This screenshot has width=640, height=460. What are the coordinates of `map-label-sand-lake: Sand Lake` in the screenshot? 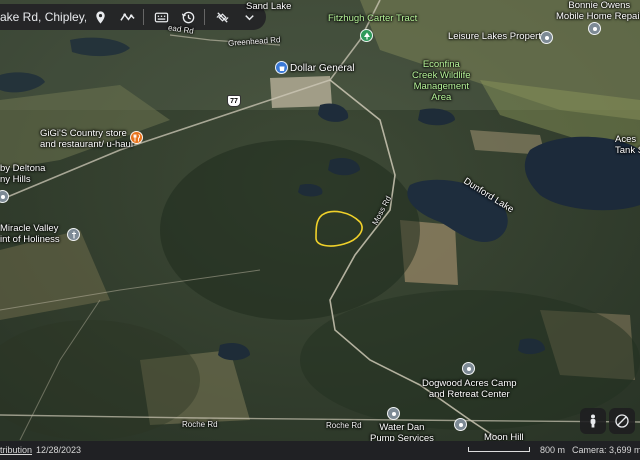 It's located at (268, 6).